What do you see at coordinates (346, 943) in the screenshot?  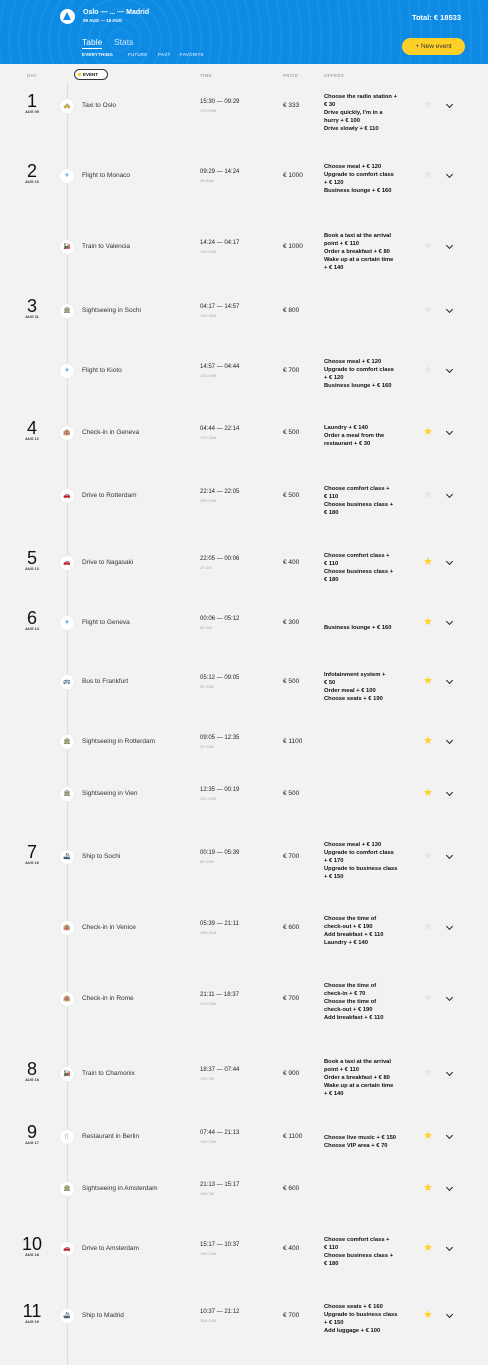 I see `offer-line: Laundry + € 140` at bounding box center [346, 943].